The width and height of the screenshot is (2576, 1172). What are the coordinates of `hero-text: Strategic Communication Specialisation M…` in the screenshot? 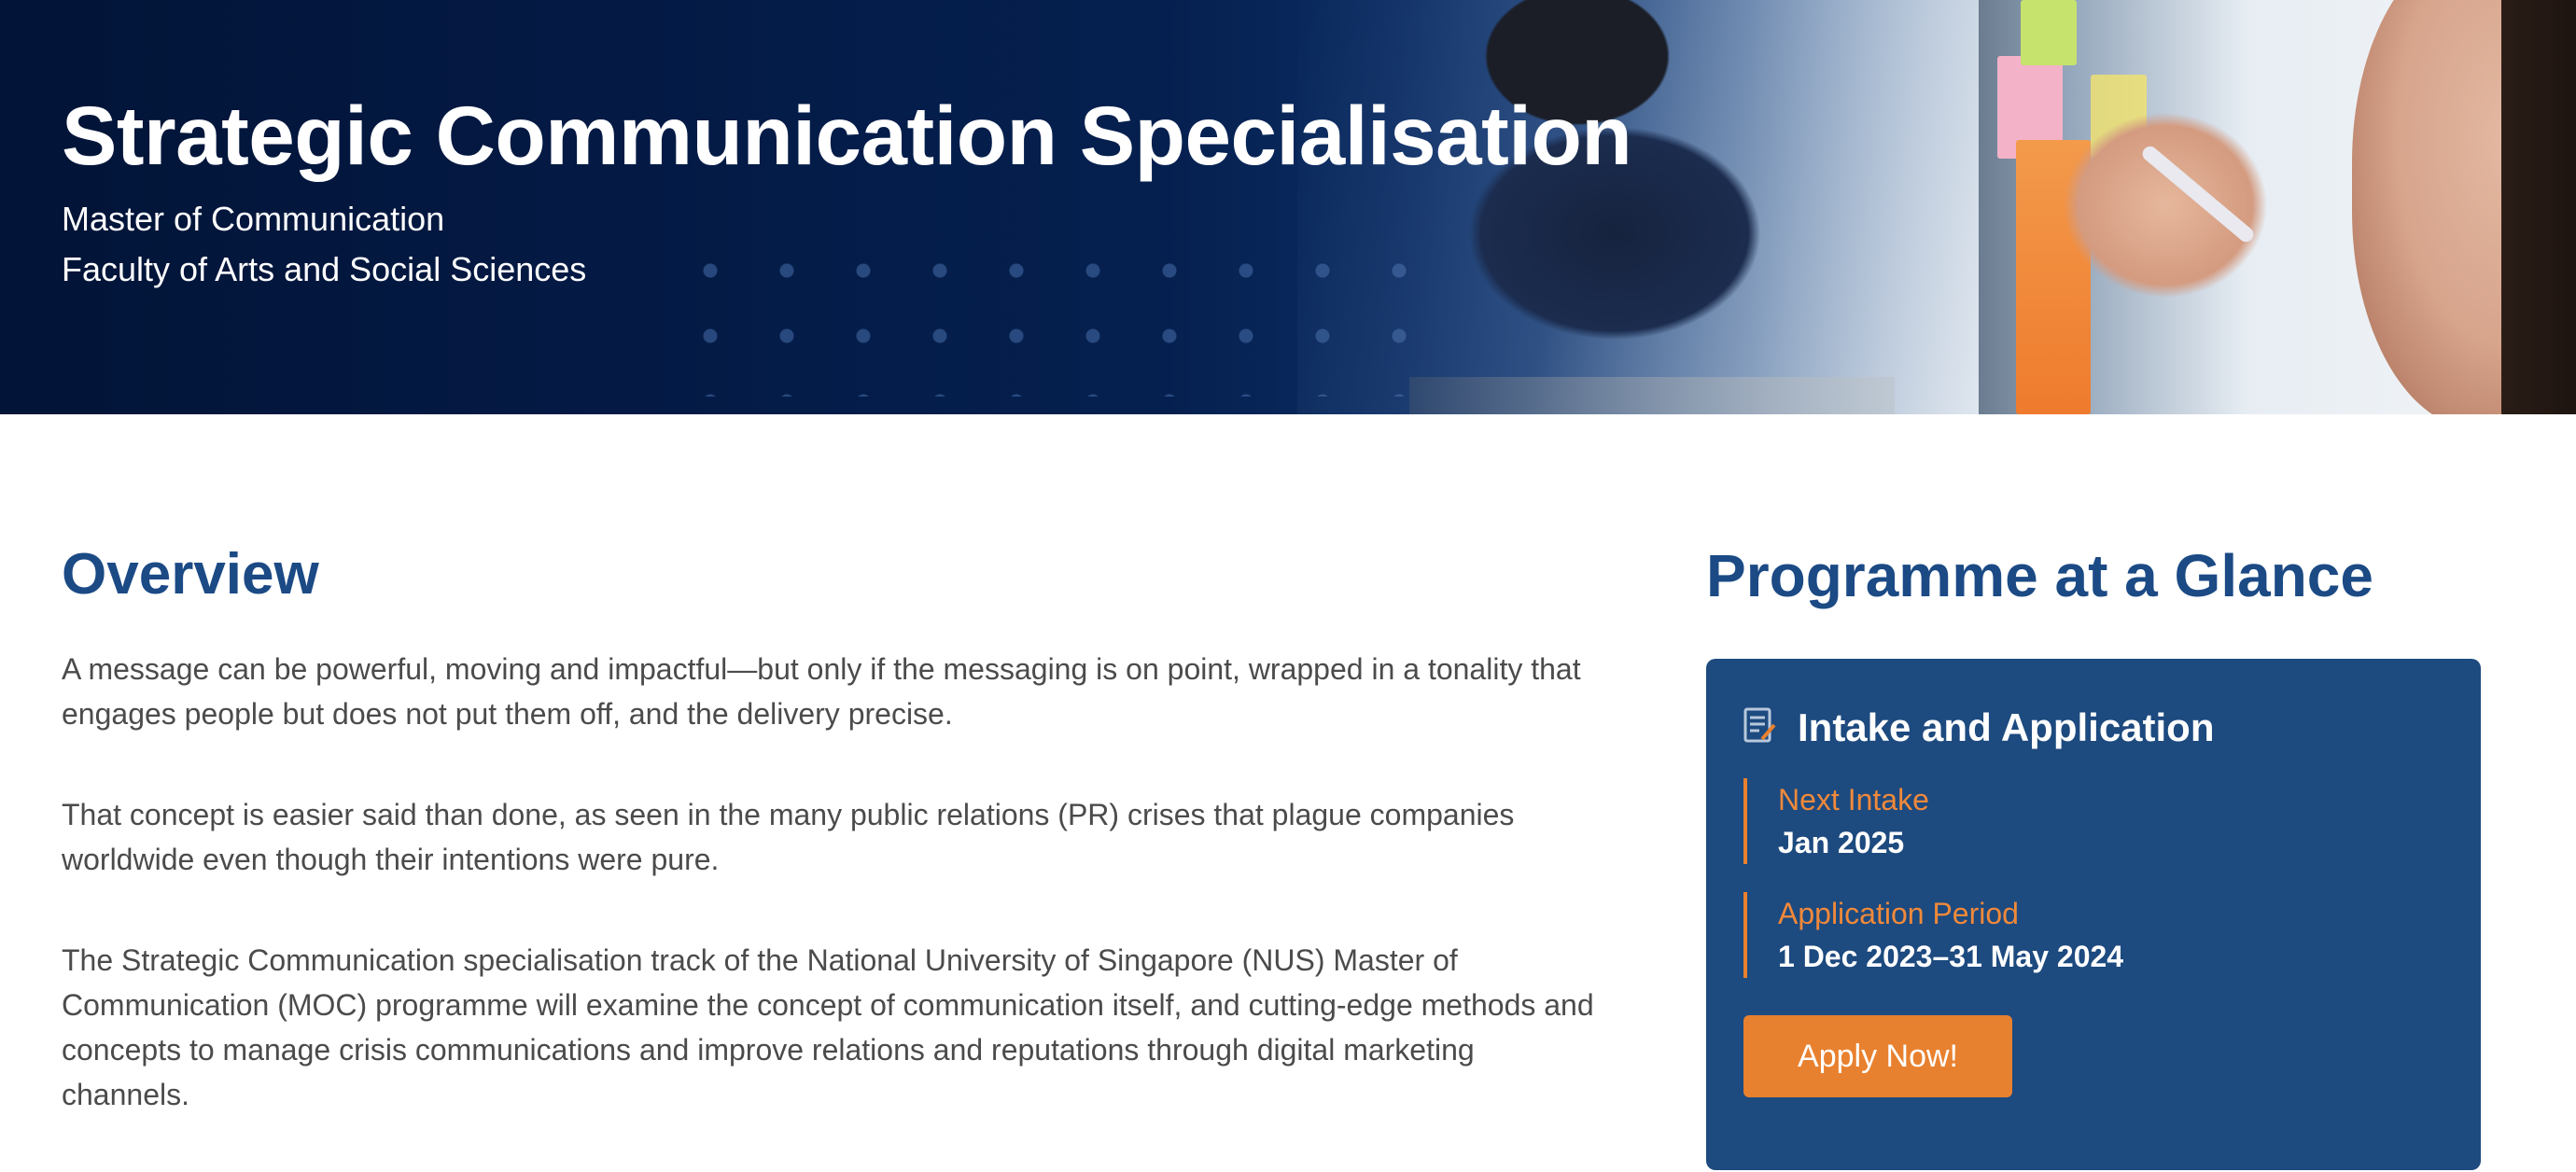 It's located at (847, 192).